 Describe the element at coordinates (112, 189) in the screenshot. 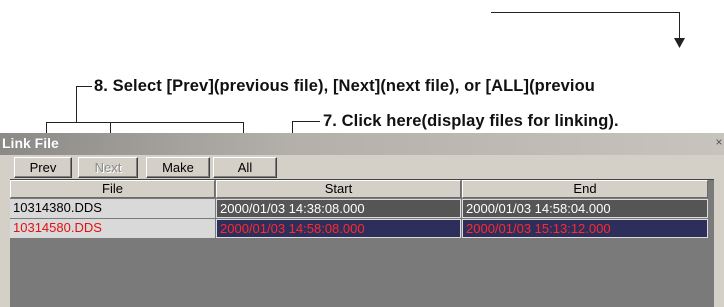

I see `column-header-file: File` at that location.